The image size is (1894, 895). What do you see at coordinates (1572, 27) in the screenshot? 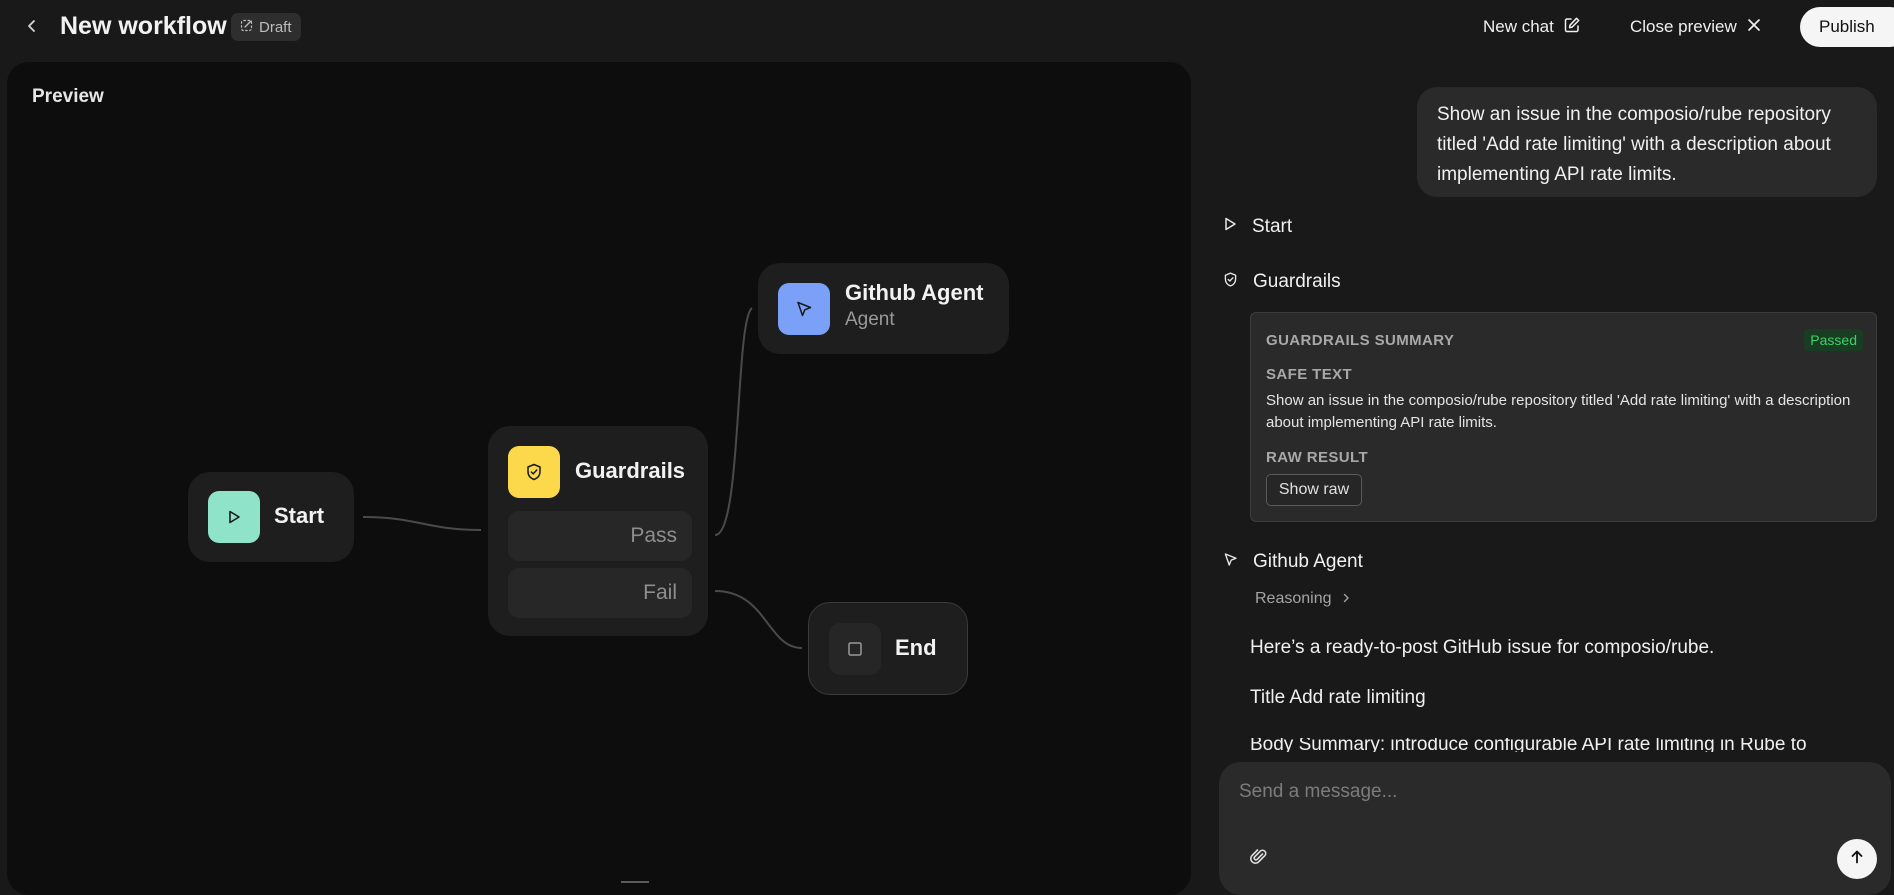
I see `edit-icon` at bounding box center [1572, 27].